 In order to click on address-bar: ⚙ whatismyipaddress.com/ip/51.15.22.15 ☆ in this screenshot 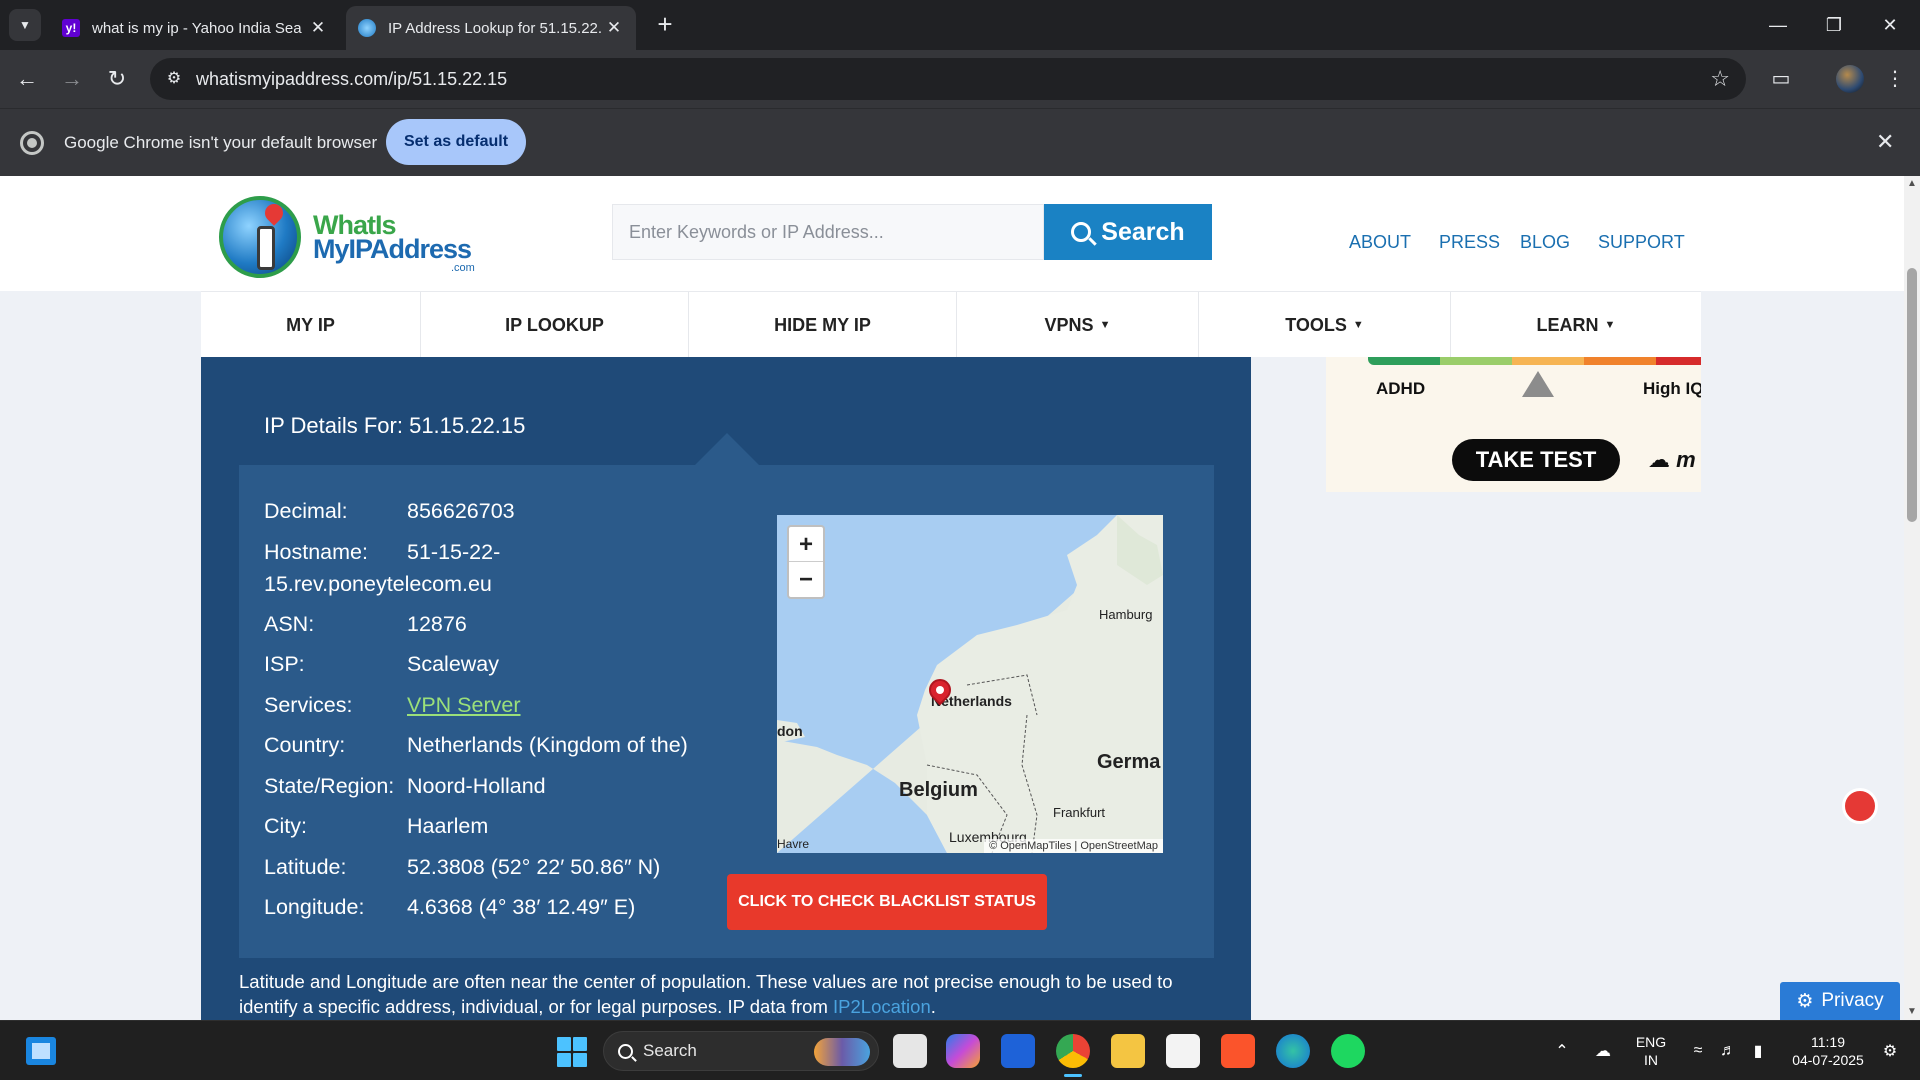, I will do `click(948, 79)`.